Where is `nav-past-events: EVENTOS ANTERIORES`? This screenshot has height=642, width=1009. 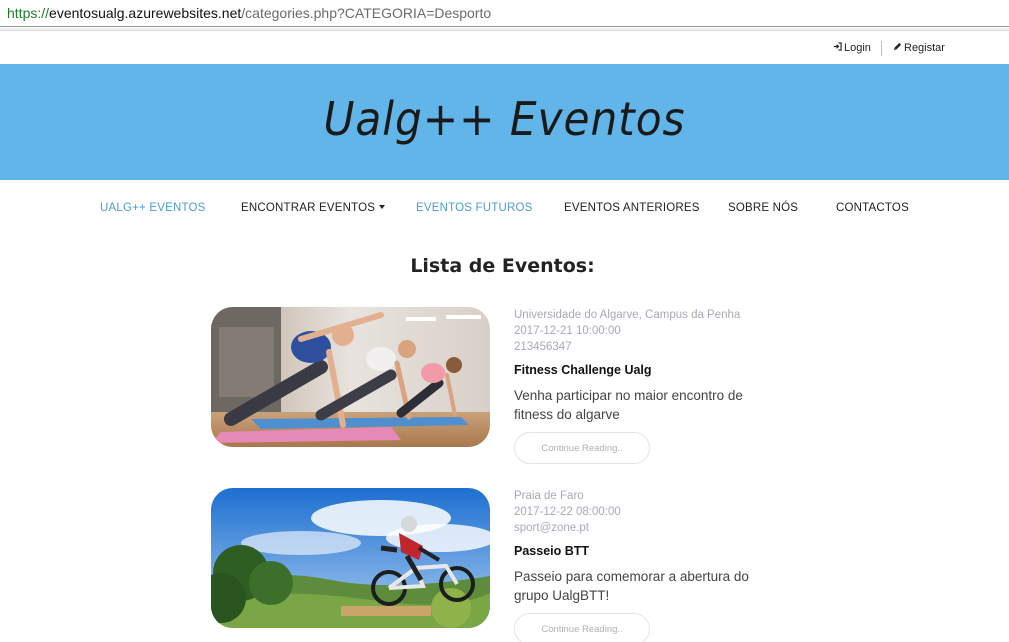 nav-past-events: EVENTOS ANTERIORES is located at coordinates (632, 208).